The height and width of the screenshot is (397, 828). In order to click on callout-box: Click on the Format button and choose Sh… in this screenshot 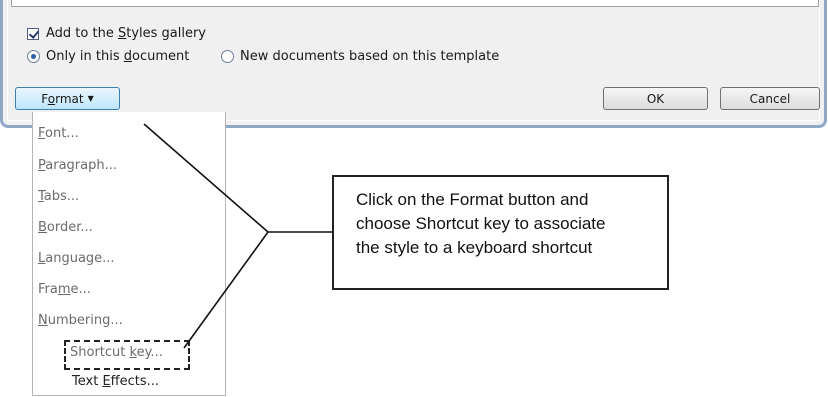, I will do `click(500, 232)`.